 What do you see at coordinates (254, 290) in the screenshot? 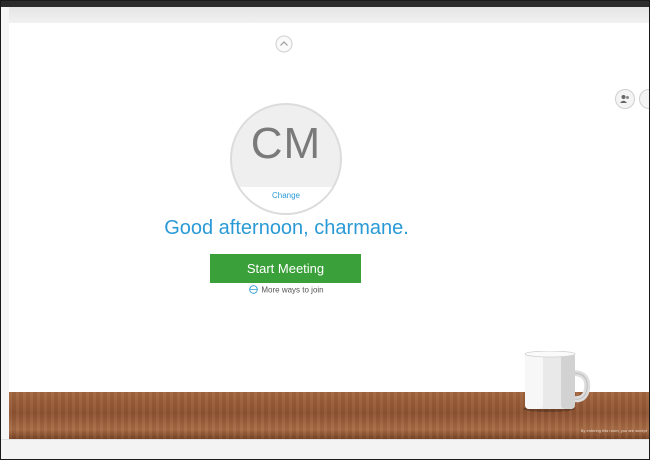
I see `globe-icon` at bounding box center [254, 290].